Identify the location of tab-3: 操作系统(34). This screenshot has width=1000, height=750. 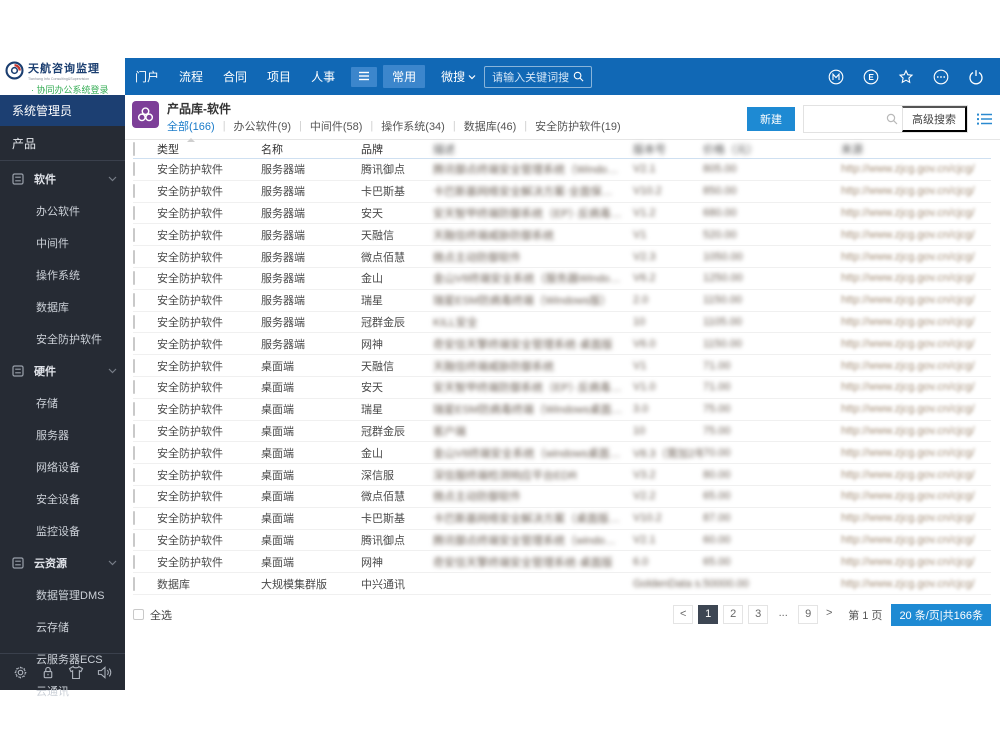
(413, 126).